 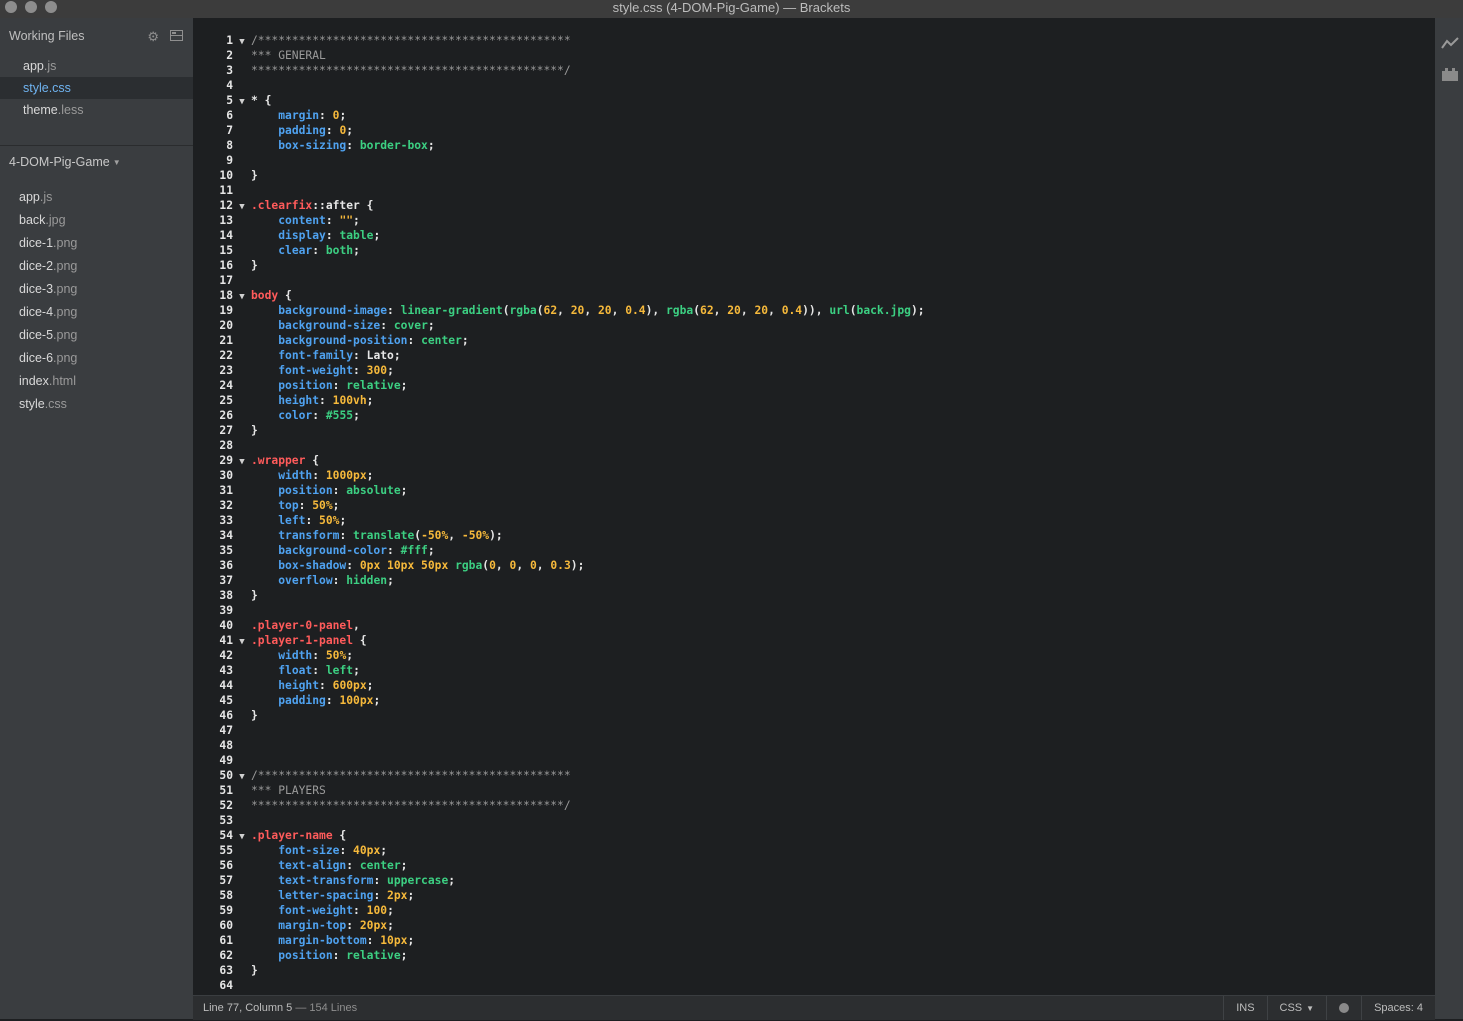 What do you see at coordinates (559, 745) in the screenshot?
I see `code-line: 48` at bounding box center [559, 745].